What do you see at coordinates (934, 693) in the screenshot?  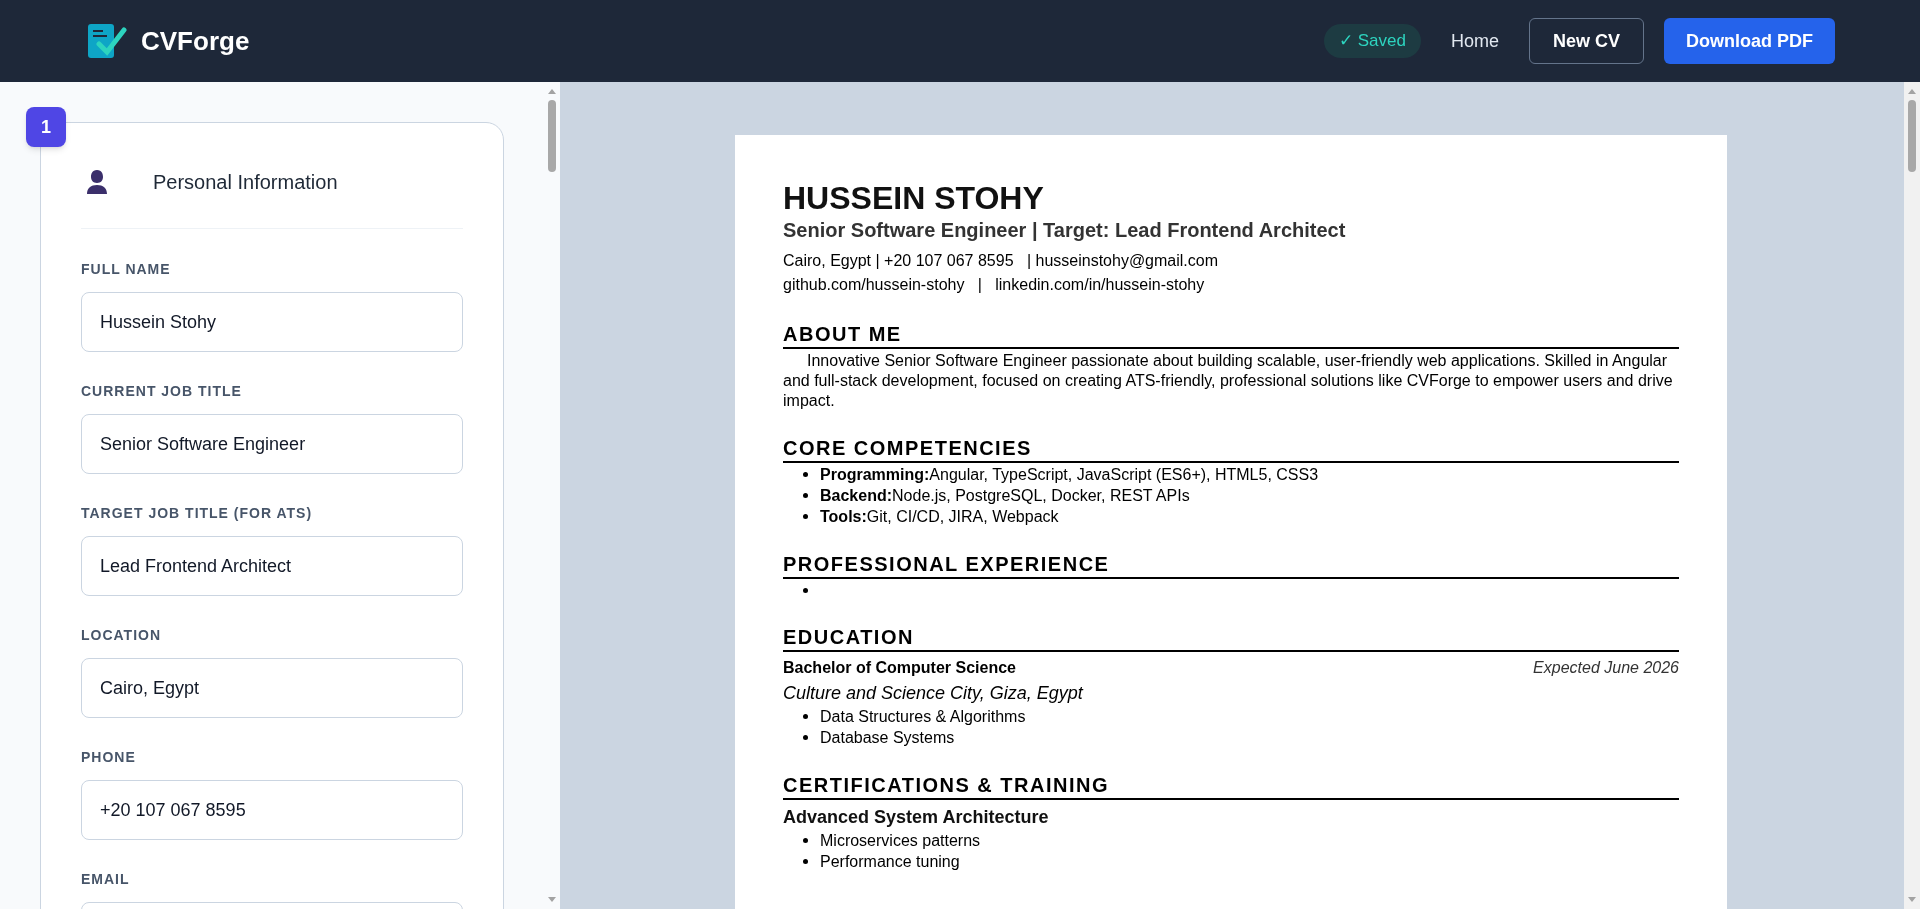 I see `school-location: Culture and Science City, Giza, Egypt` at bounding box center [934, 693].